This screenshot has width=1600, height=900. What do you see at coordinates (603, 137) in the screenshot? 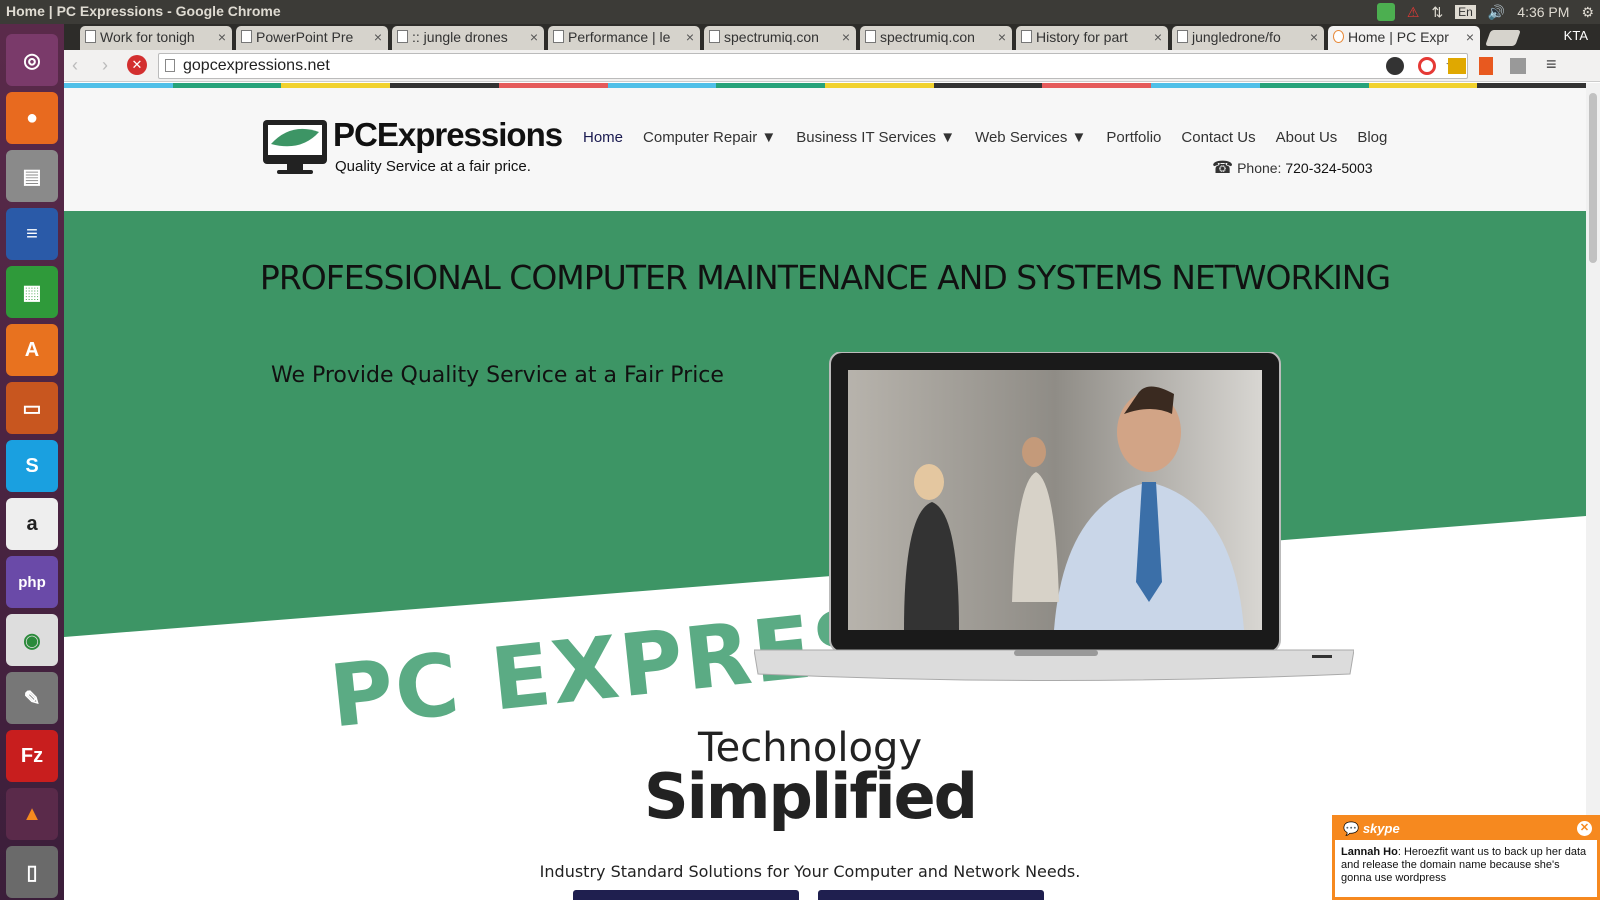
I see `nav-home: Home` at bounding box center [603, 137].